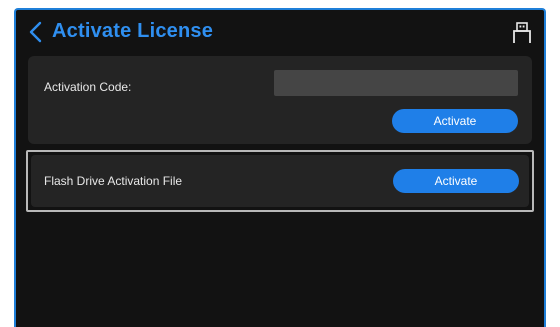 The height and width of the screenshot is (327, 560). What do you see at coordinates (88, 87) in the screenshot?
I see `activation-code-label: Activation Code:` at bounding box center [88, 87].